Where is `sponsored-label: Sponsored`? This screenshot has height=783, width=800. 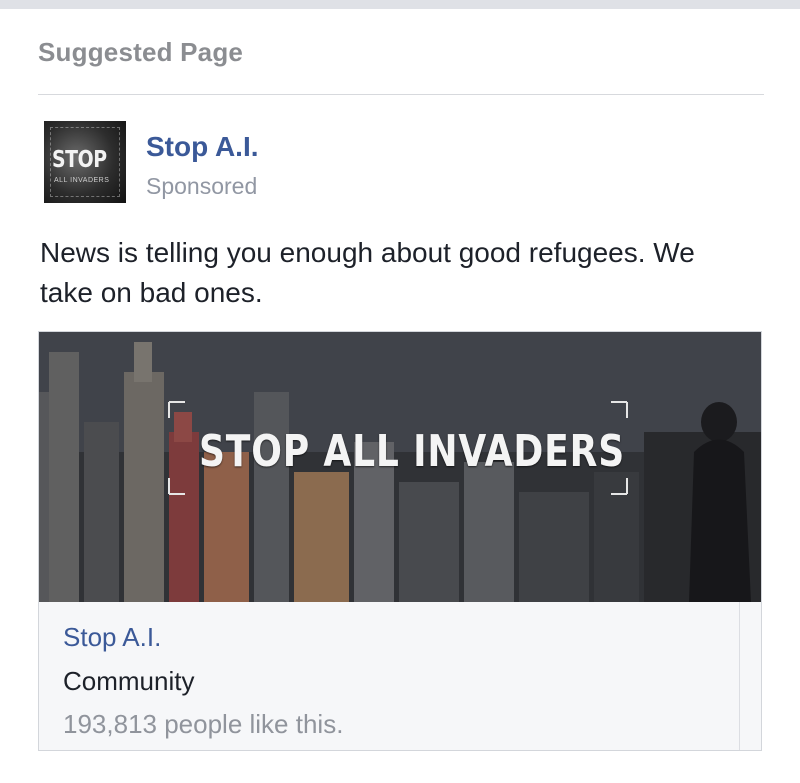 sponsored-label: Sponsored is located at coordinates (201, 186).